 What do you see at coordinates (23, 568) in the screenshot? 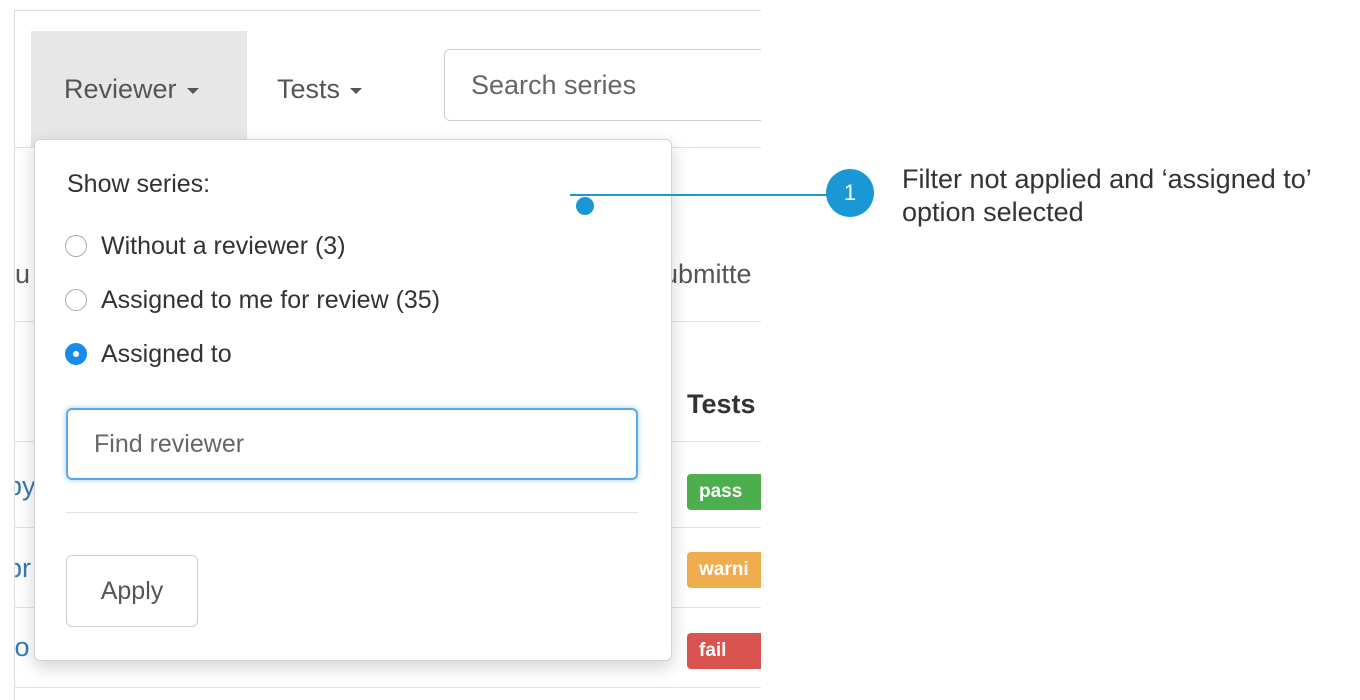
I see `series-link: pr` at bounding box center [23, 568].